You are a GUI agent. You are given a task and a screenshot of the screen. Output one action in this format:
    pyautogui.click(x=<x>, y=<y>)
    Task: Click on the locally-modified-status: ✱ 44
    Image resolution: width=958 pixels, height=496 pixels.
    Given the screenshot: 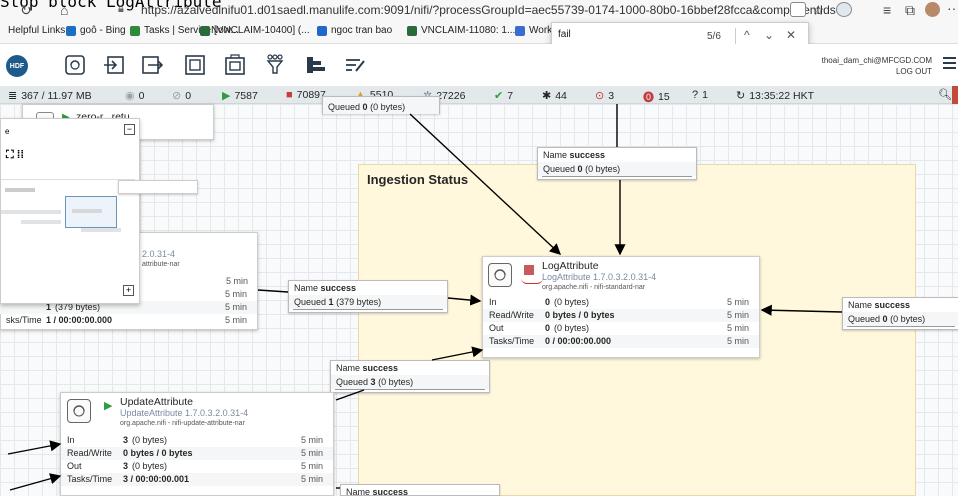 What is the action you would take?
    pyautogui.click(x=554, y=96)
    